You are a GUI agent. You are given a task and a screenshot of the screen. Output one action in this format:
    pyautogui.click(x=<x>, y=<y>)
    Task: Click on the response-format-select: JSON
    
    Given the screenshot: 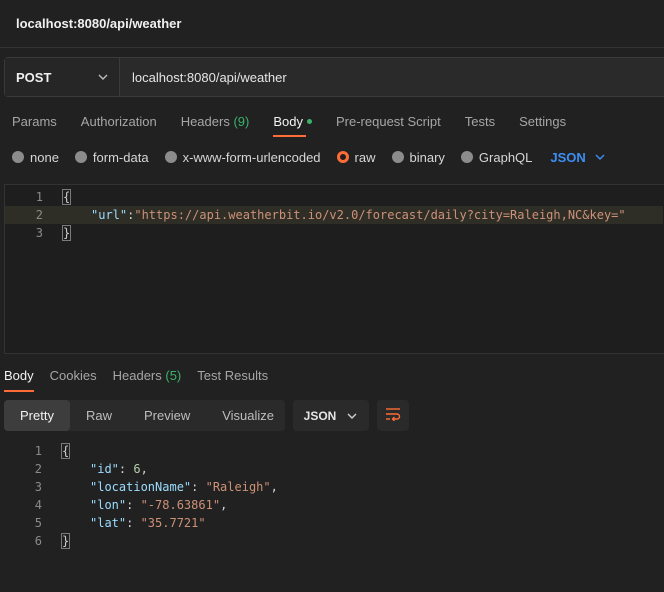 What is the action you would take?
    pyautogui.click(x=331, y=415)
    